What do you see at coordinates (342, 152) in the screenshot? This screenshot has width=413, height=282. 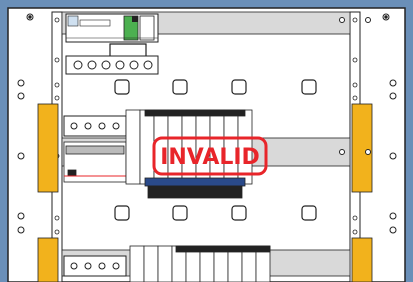 I see `middle-rail-screw-left` at bounding box center [342, 152].